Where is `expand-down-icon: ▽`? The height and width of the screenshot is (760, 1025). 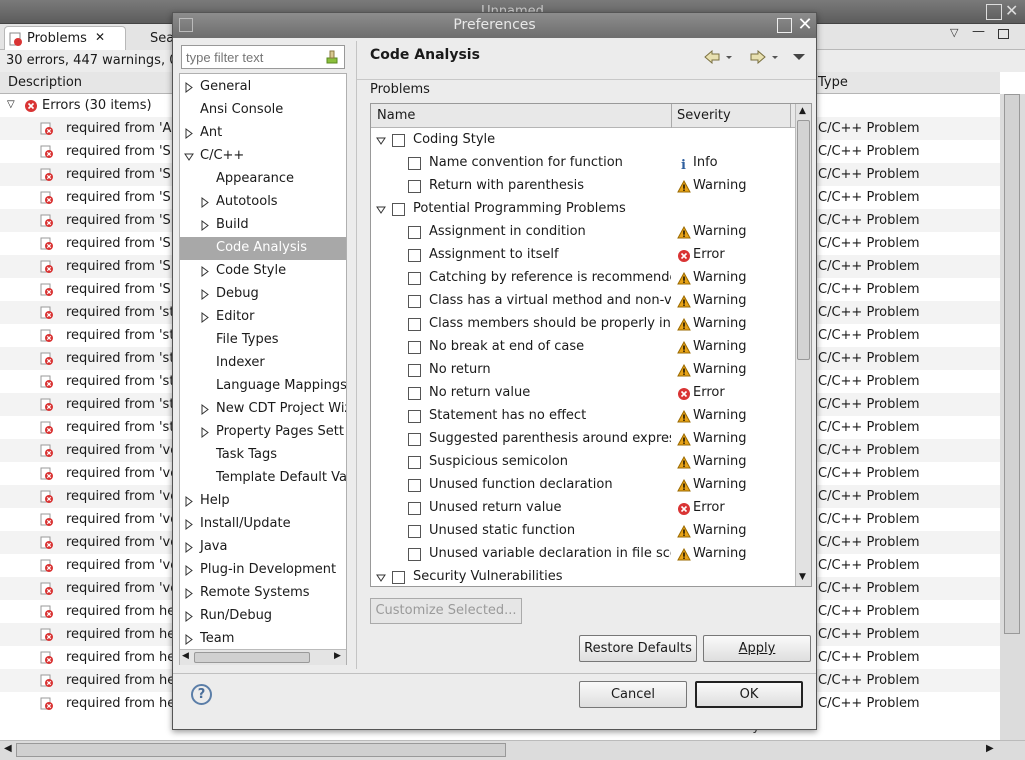 expand-down-icon: ▽ is located at coordinates (11, 104).